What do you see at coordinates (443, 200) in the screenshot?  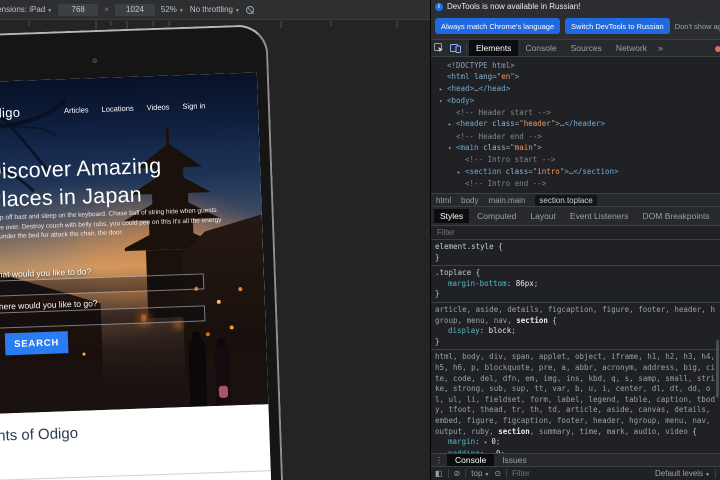 I see `crumb-html: html` at bounding box center [443, 200].